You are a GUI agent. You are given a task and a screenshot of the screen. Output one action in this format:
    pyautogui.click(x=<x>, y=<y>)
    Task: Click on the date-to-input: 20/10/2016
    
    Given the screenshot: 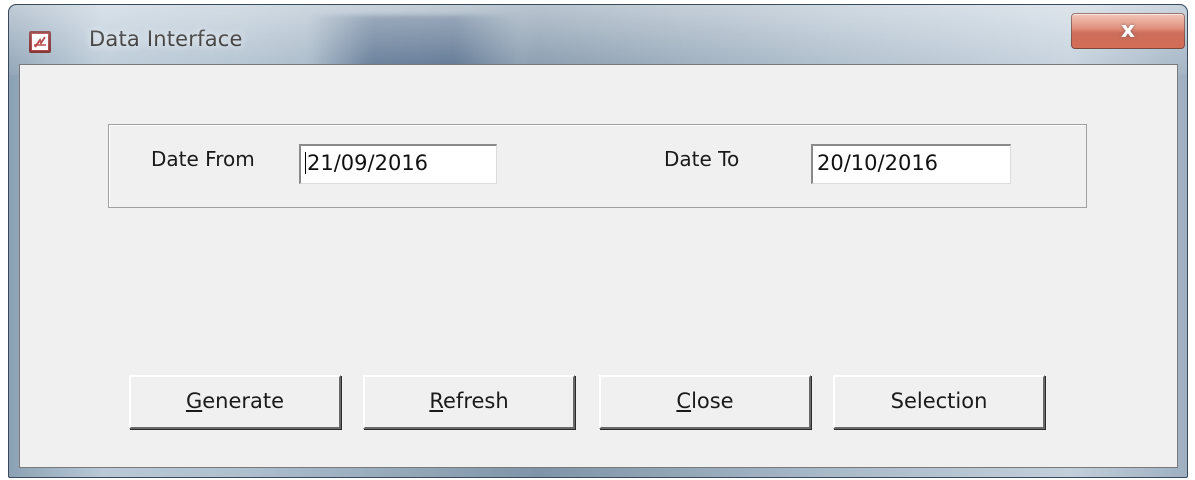 What is the action you would take?
    pyautogui.click(x=911, y=164)
    